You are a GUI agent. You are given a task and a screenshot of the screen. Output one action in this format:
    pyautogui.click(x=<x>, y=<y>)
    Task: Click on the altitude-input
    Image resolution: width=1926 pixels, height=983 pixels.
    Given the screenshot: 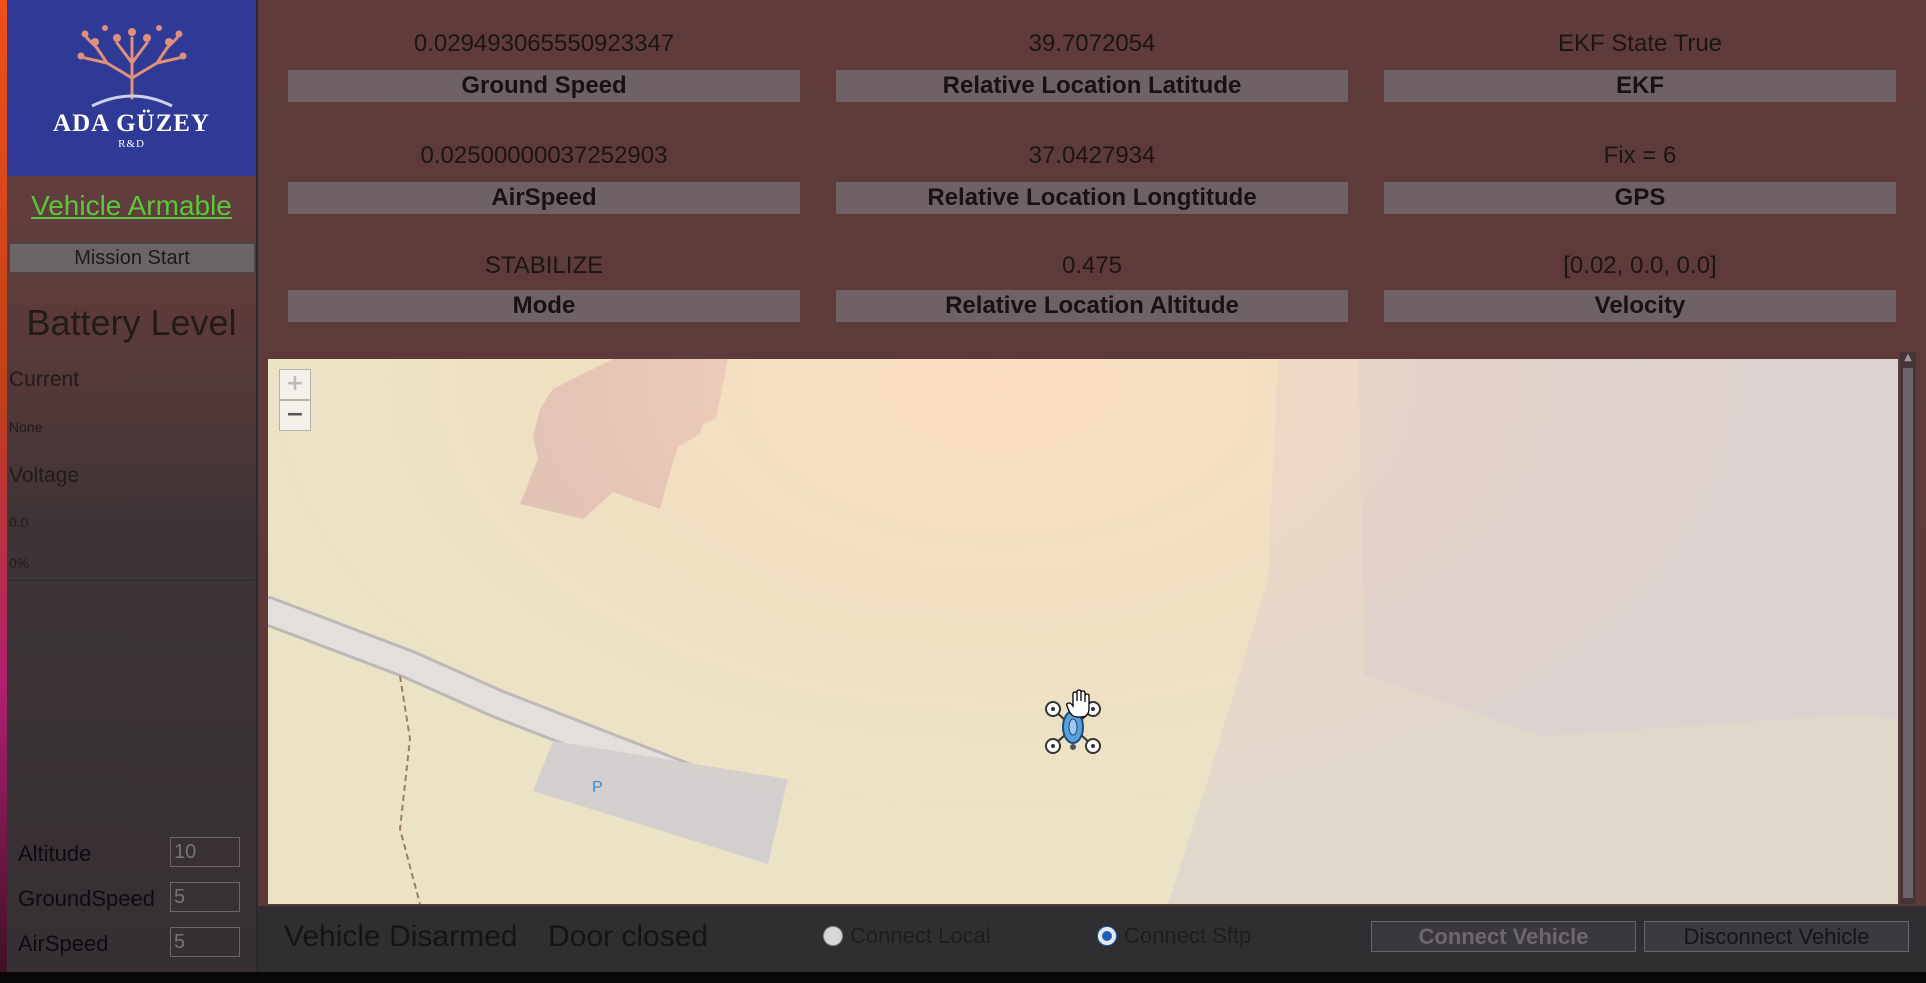 What is the action you would take?
    pyautogui.click(x=205, y=852)
    